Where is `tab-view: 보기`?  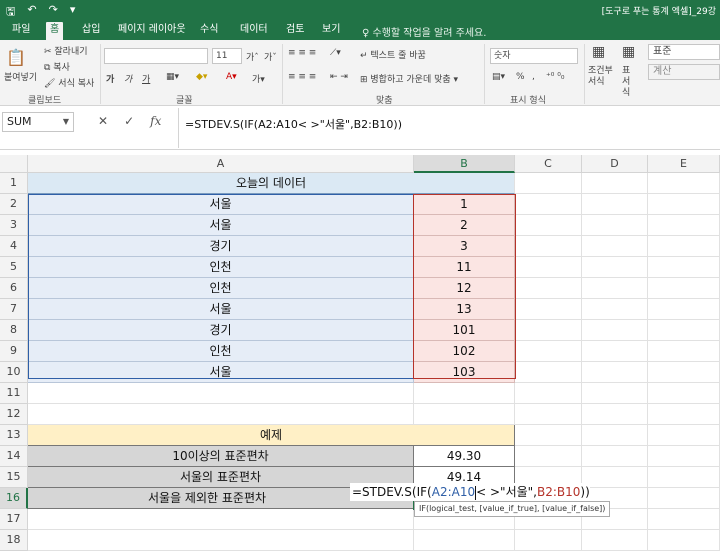
tab-view: 보기 is located at coordinates (331, 31).